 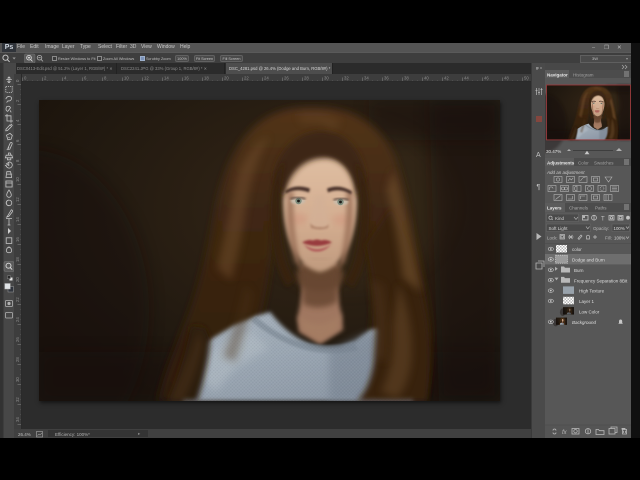 What do you see at coordinates (587, 301) in the screenshot?
I see `svg-text: Layer 1` at bounding box center [587, 301].